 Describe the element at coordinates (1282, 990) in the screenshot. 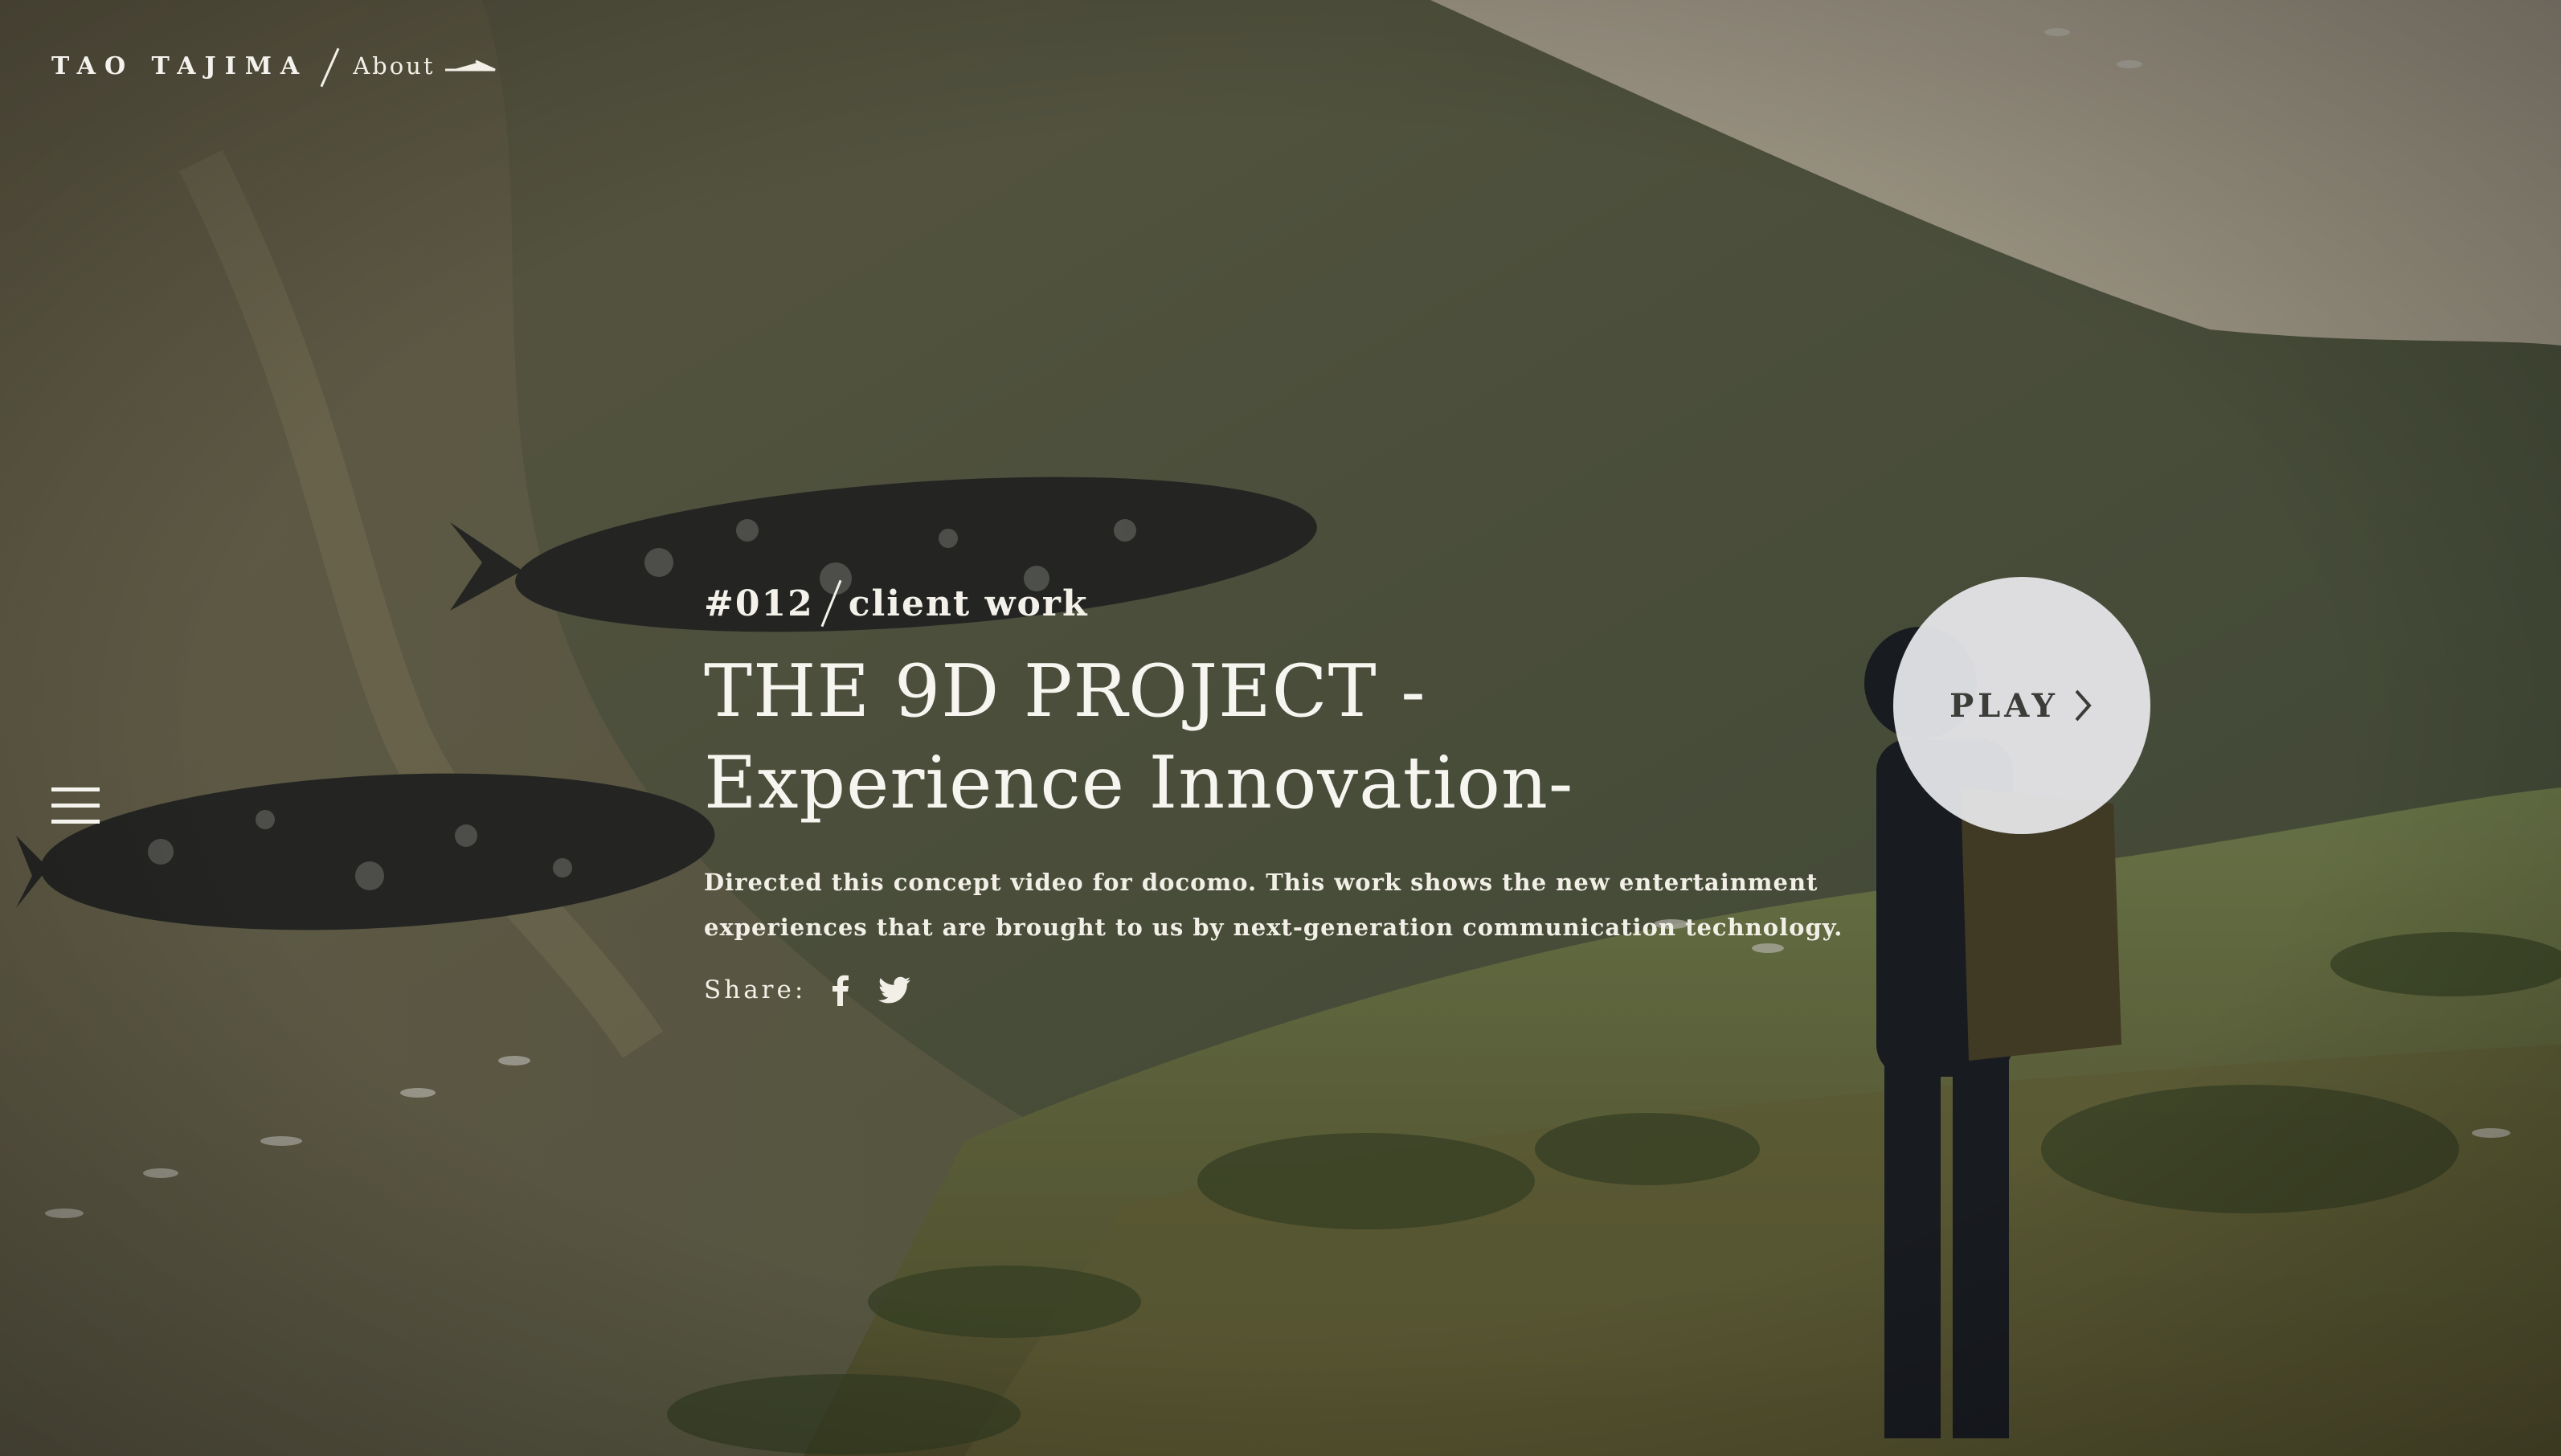

I see `share-bar: Share:` at that location.